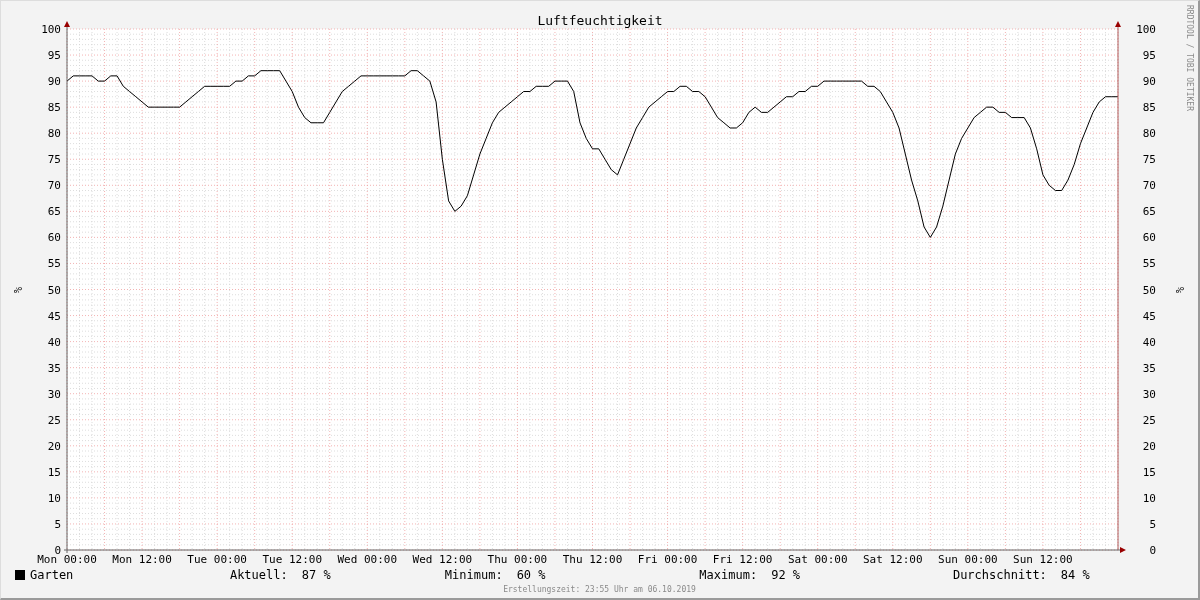 The height and width of the screenshot is (600, 1200). I want to click on stat-label: Maximum:, so click(728, 575).